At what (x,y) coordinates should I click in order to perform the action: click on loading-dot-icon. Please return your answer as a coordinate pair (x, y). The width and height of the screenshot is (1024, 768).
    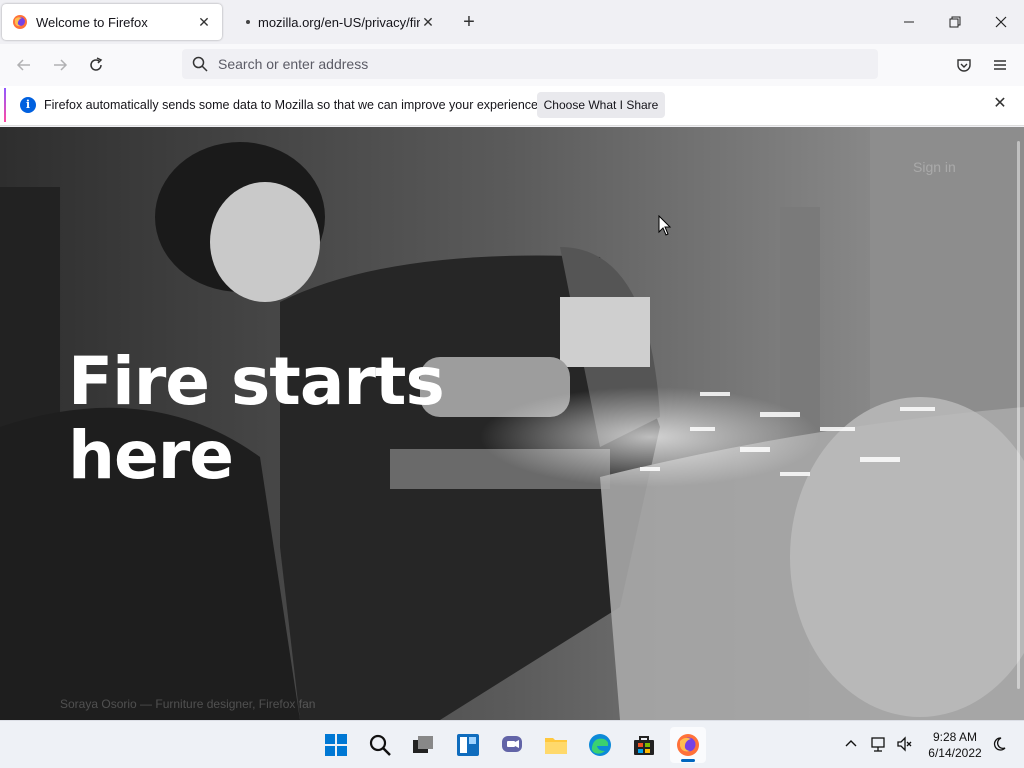
    Looking at the image, I should click on (248, 22).